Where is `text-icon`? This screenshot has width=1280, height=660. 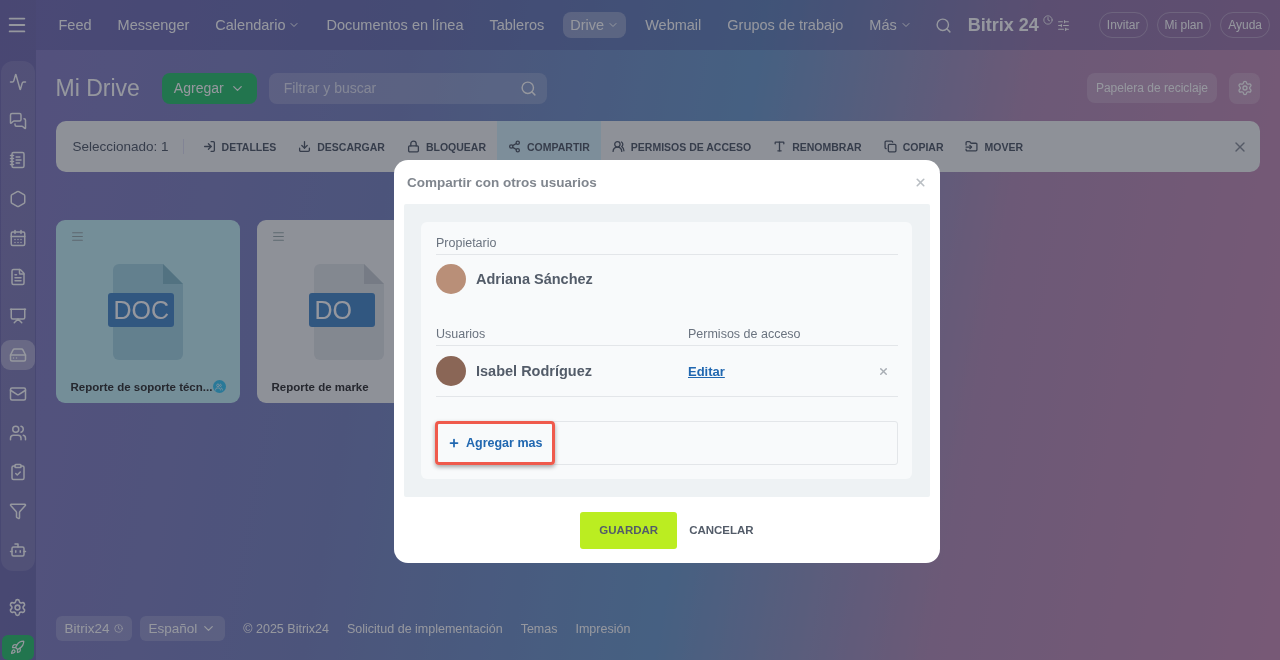 text-icon is located at coordinates (780, 146).